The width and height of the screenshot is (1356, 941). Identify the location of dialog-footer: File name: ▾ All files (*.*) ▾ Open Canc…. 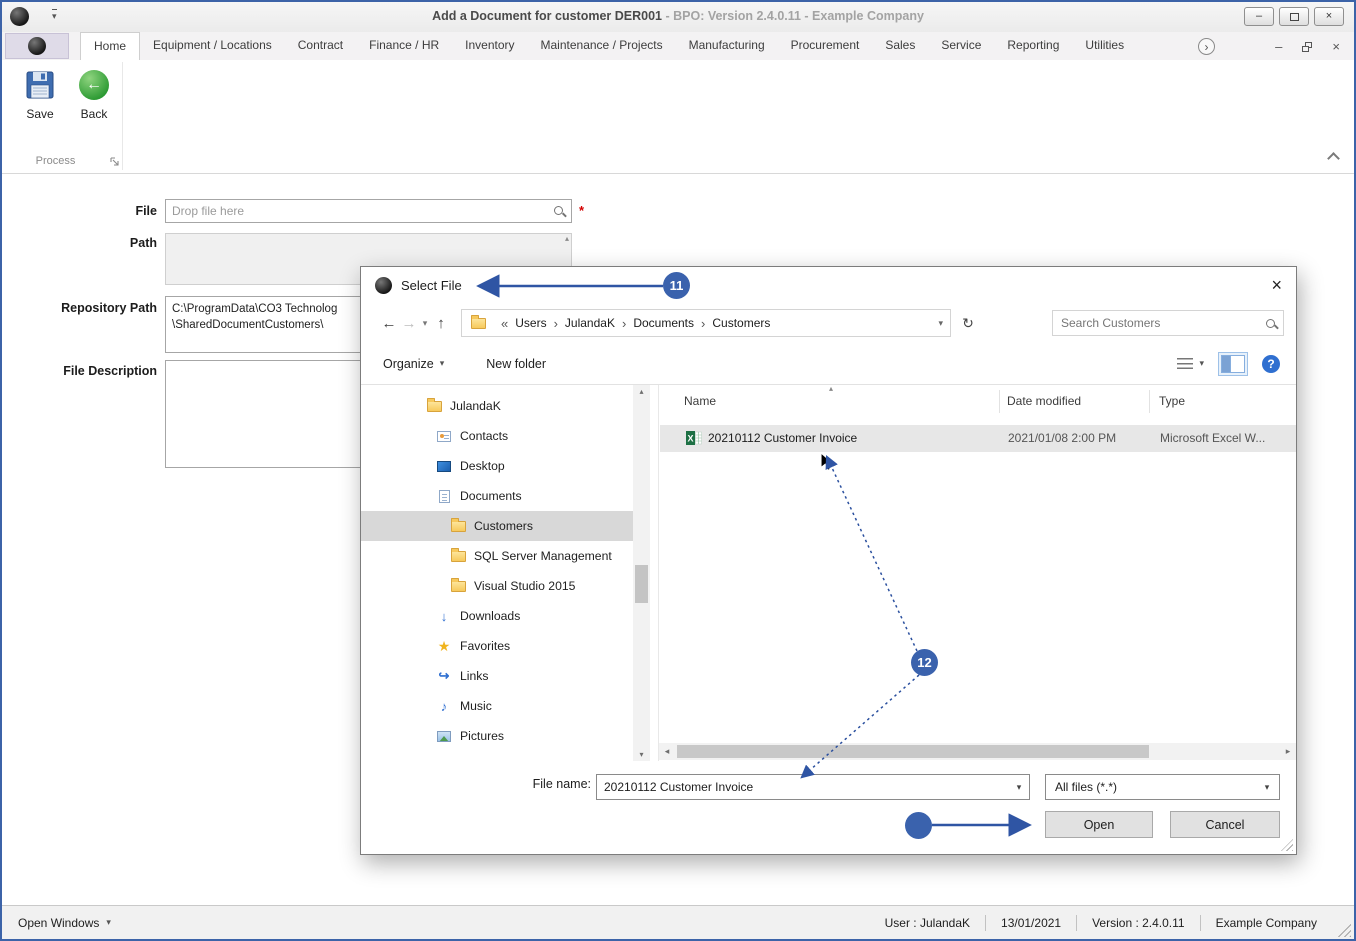
(828, 807).